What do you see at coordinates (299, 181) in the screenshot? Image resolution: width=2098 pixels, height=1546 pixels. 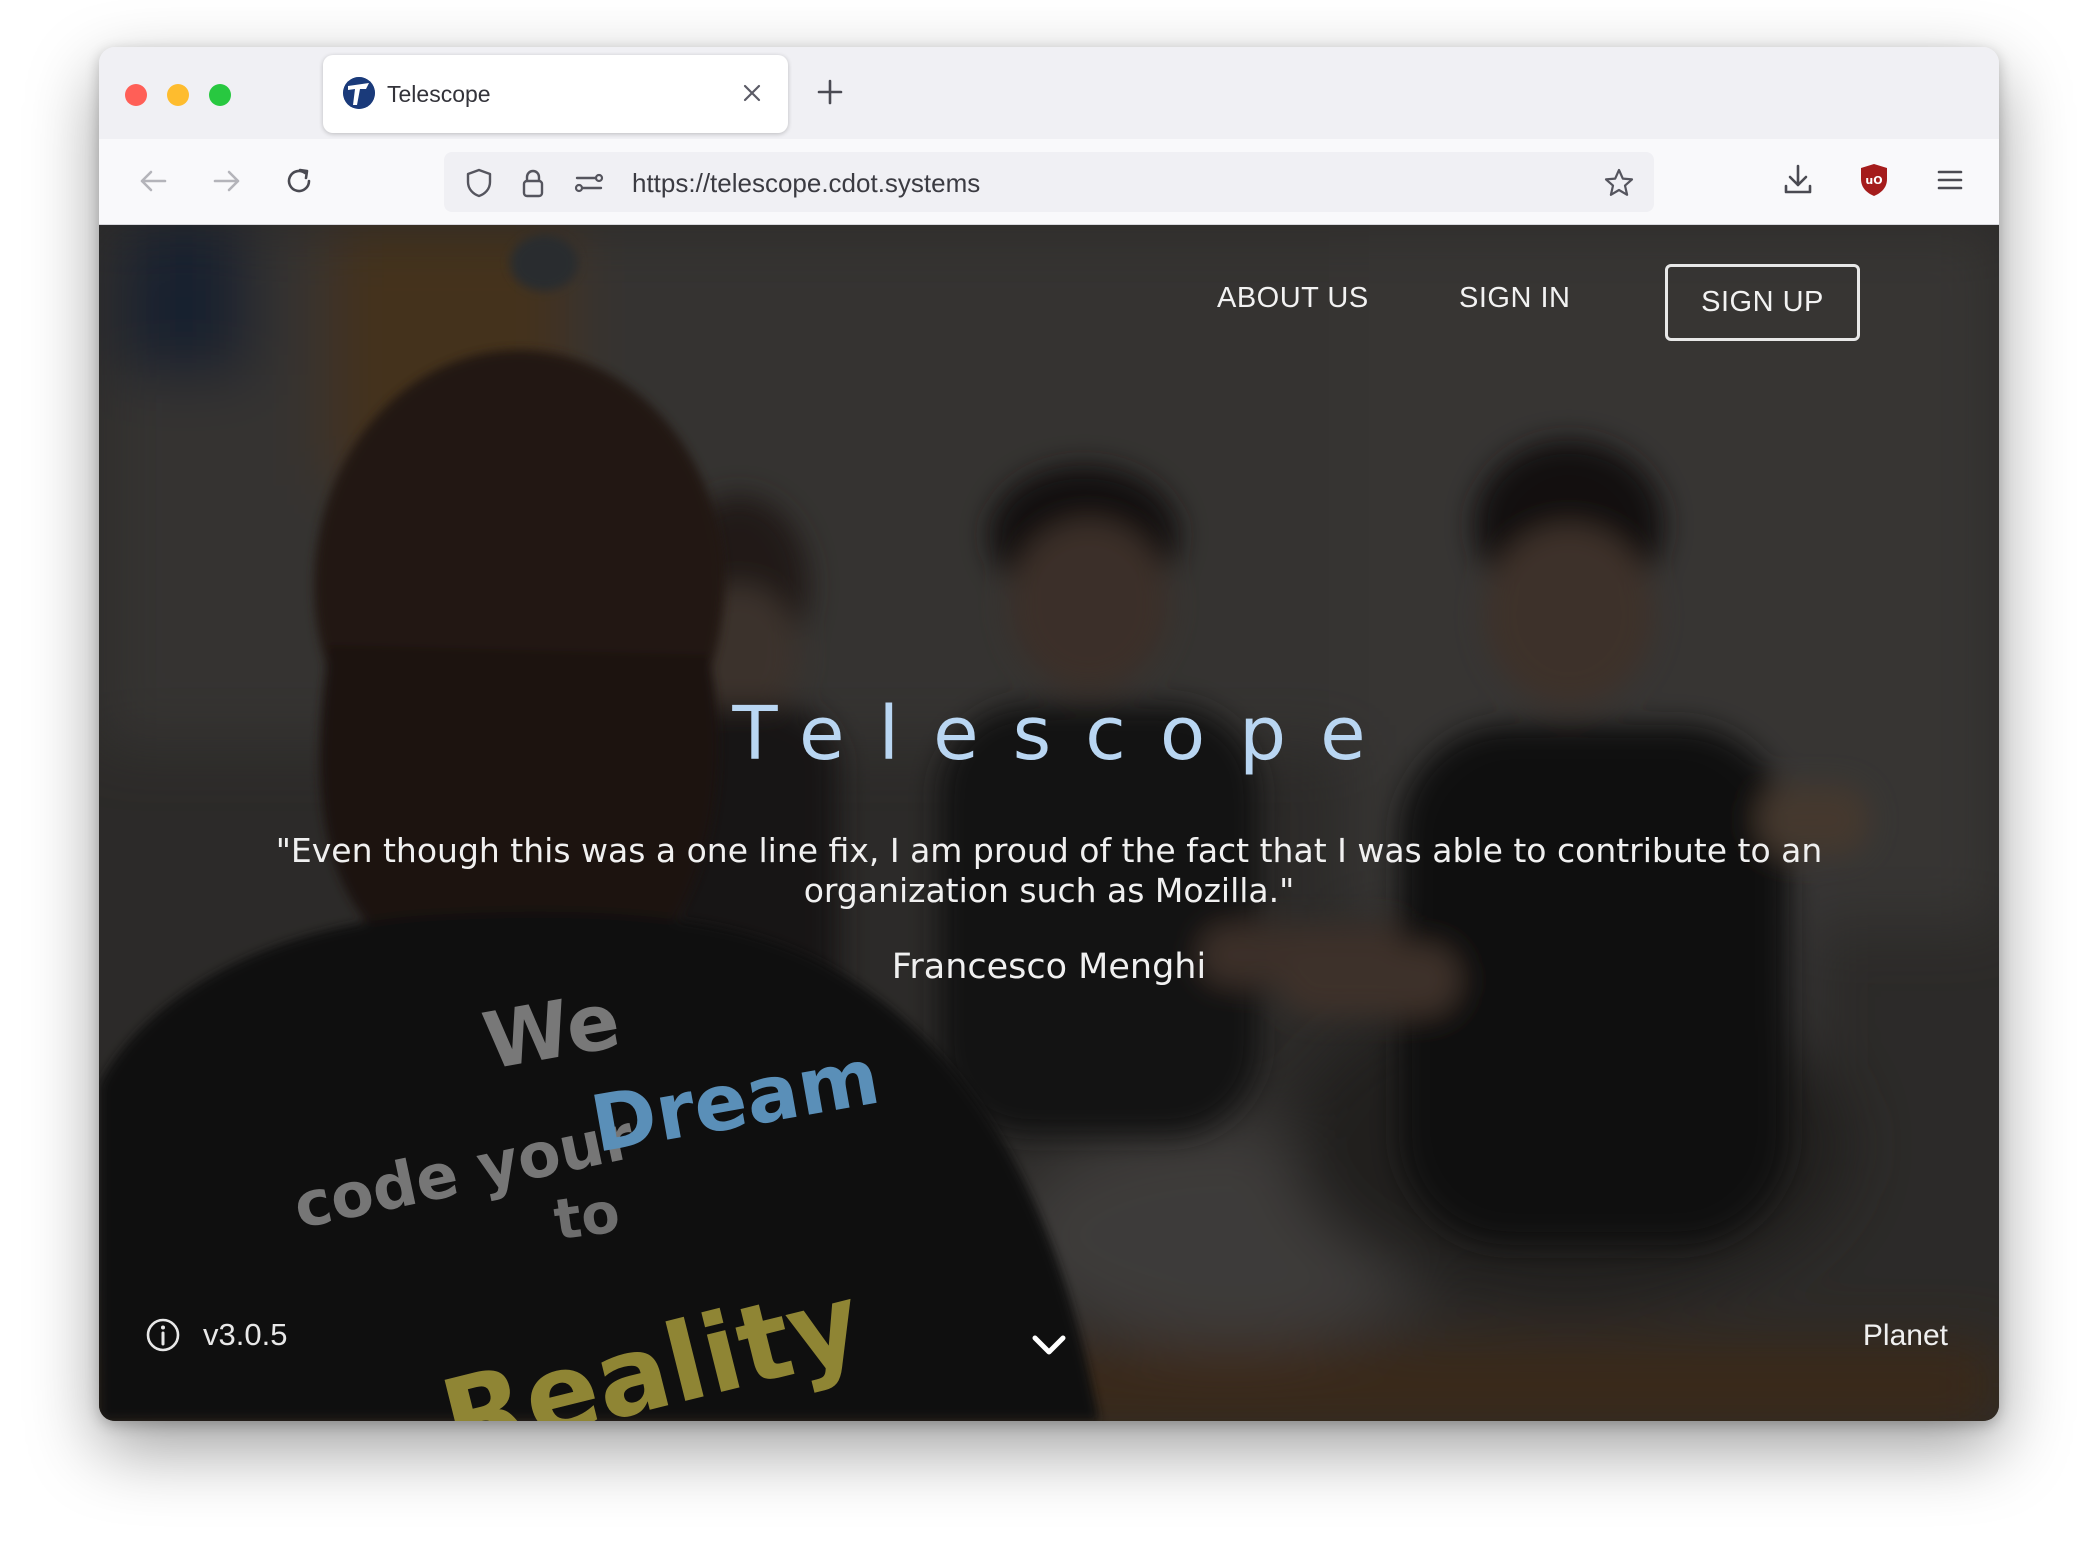 I see `reload-icon` at bounding box center [299, 181].